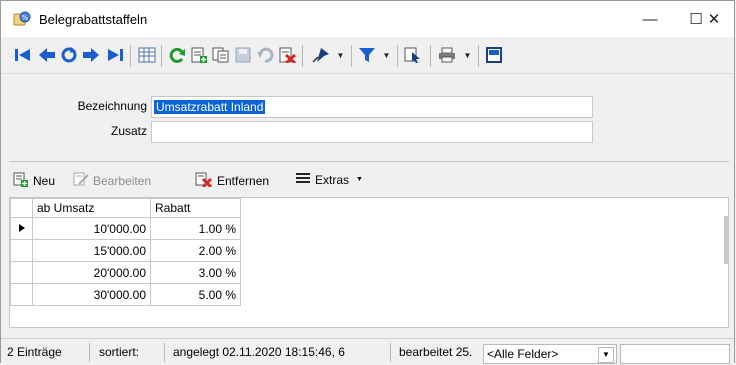 The width and height of the screenshot is (736, 365). I want to click on cell-rabatt: 5.00 %, so click(195, 294).